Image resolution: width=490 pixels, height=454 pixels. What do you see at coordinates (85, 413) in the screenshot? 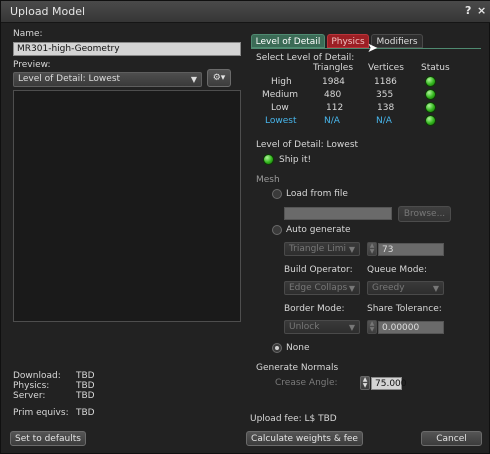
I see `prim-equivs-value: TBD` at bounding box center [85, 413].